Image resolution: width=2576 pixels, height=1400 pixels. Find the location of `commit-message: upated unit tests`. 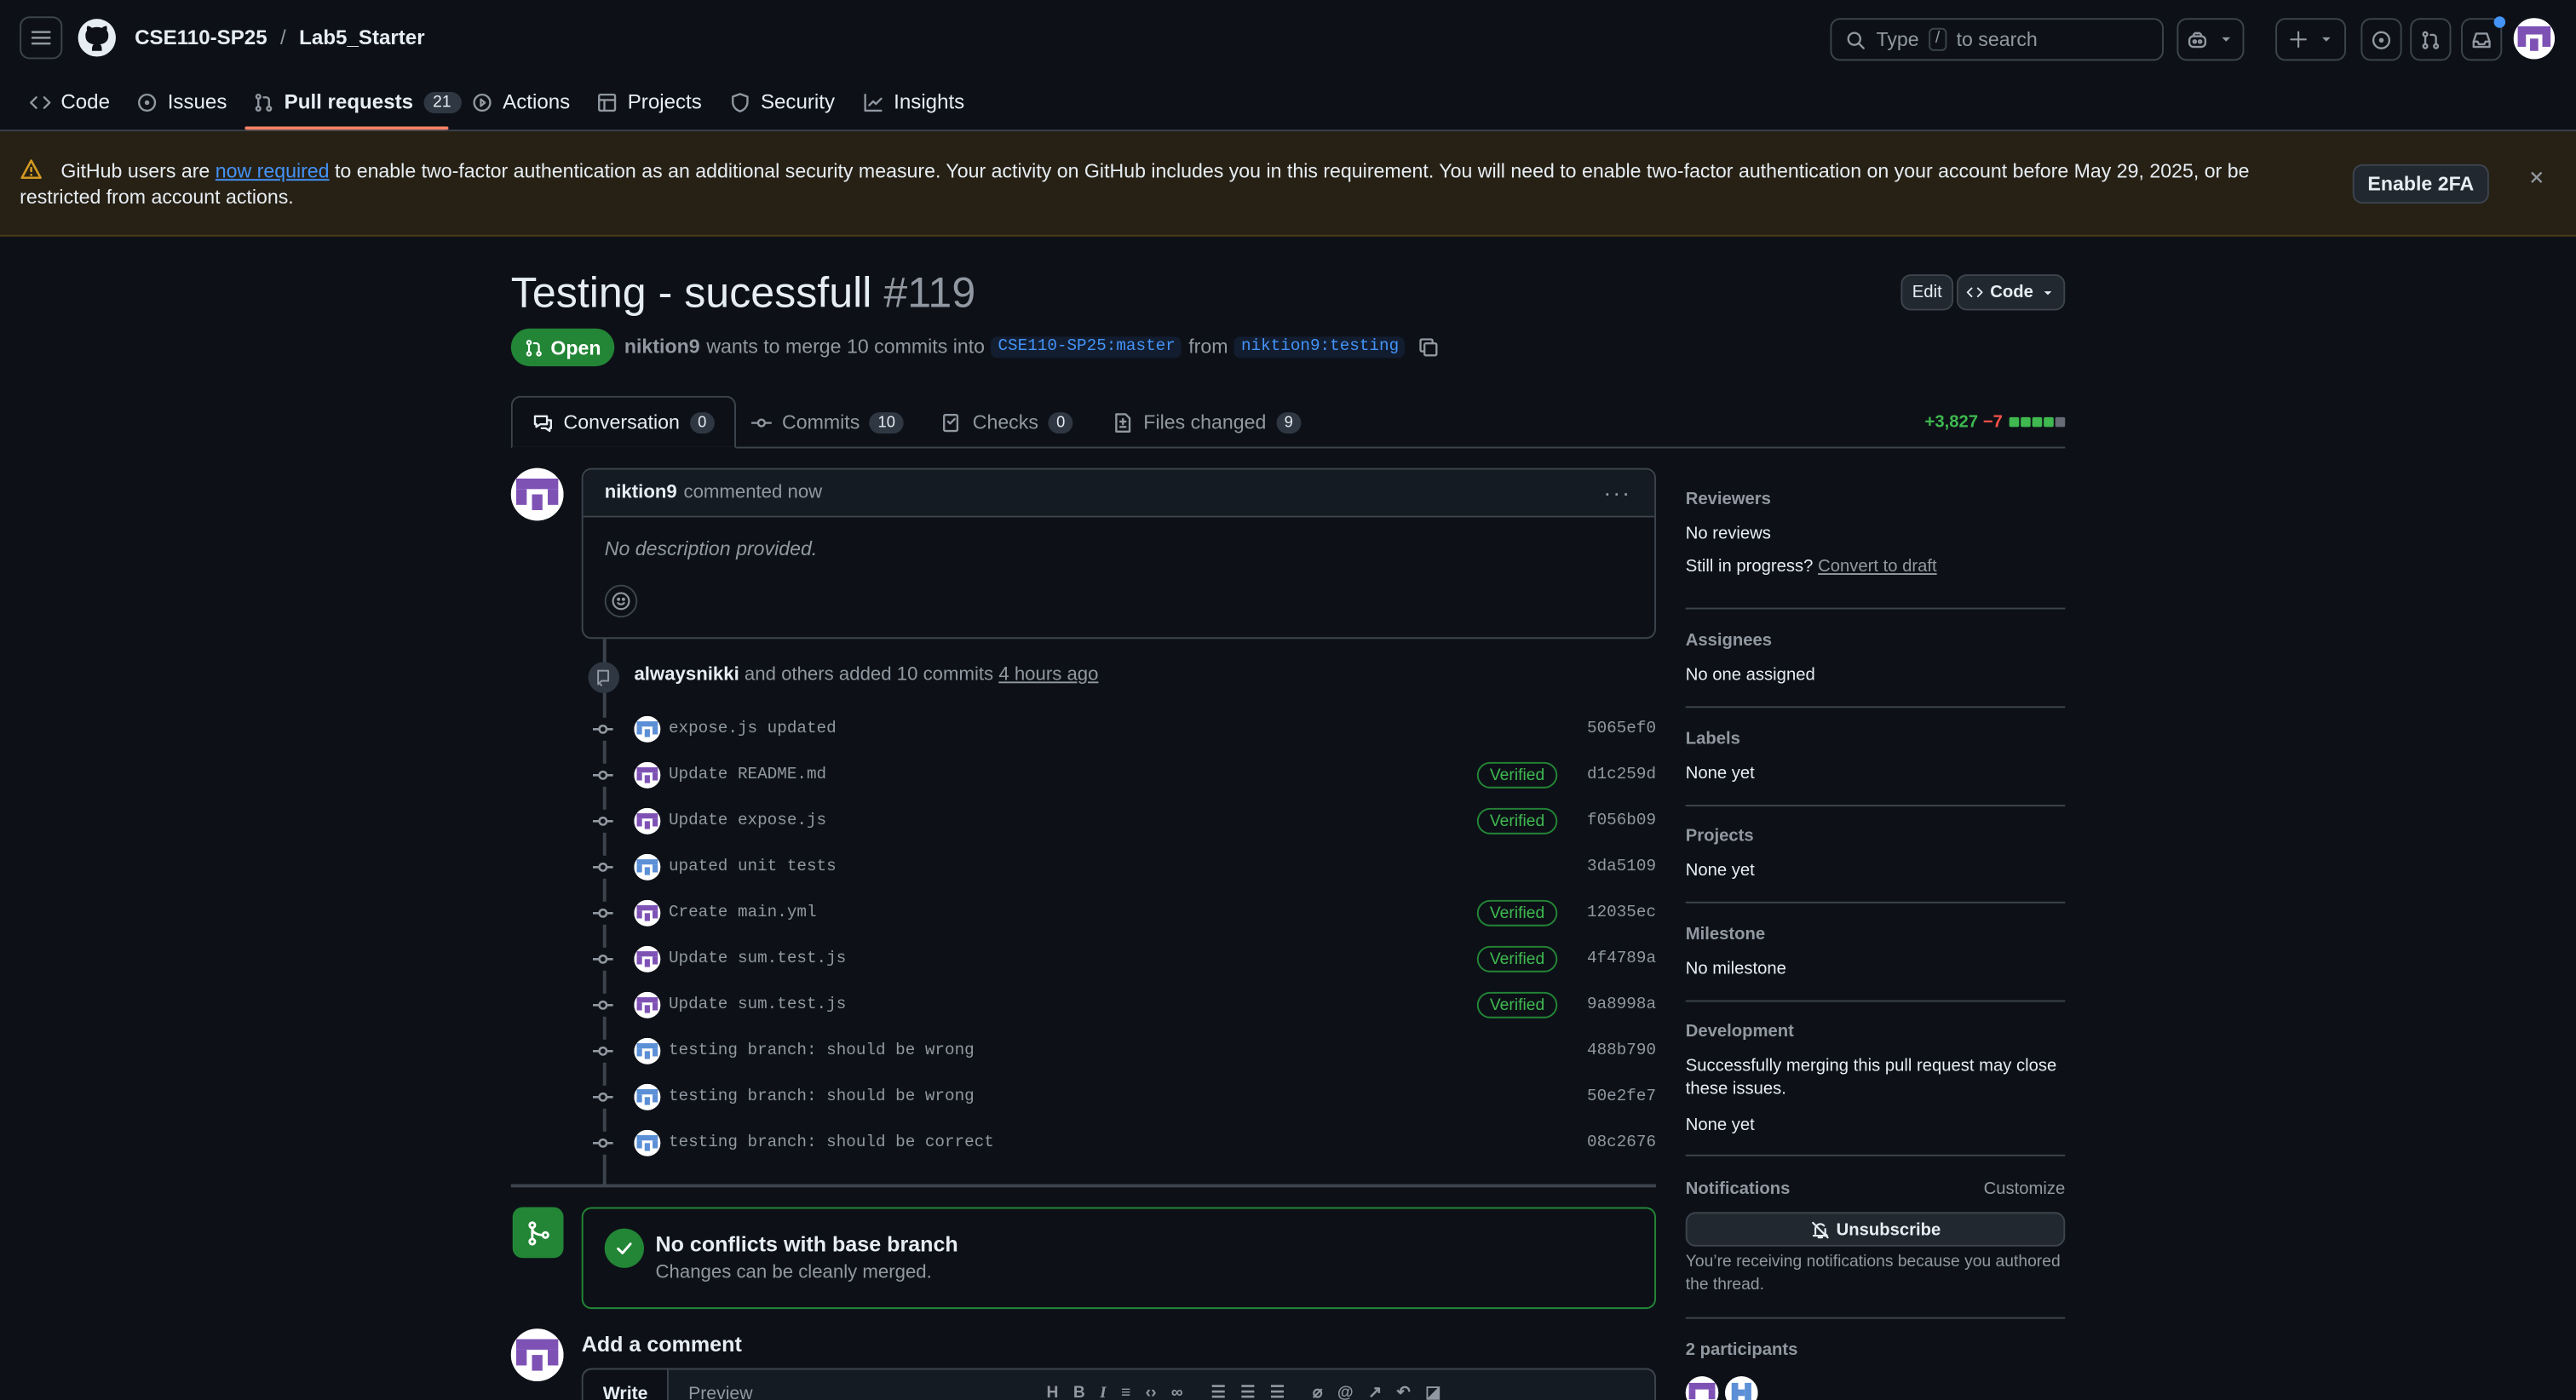

commit-message: upated unit tests is located at coordinates (753, 867).